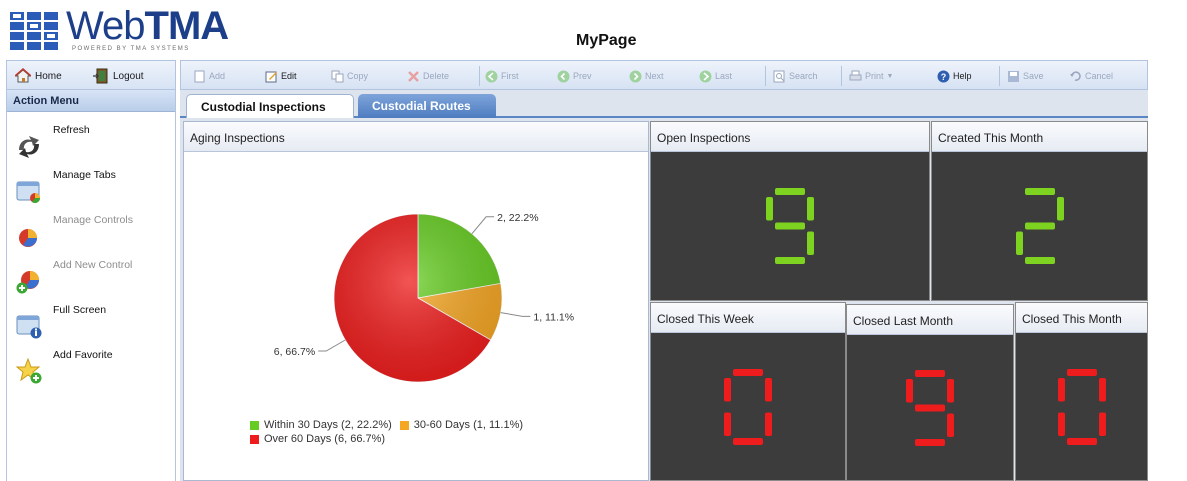  I want to click on delete-button: Delete, so click(428, 76).